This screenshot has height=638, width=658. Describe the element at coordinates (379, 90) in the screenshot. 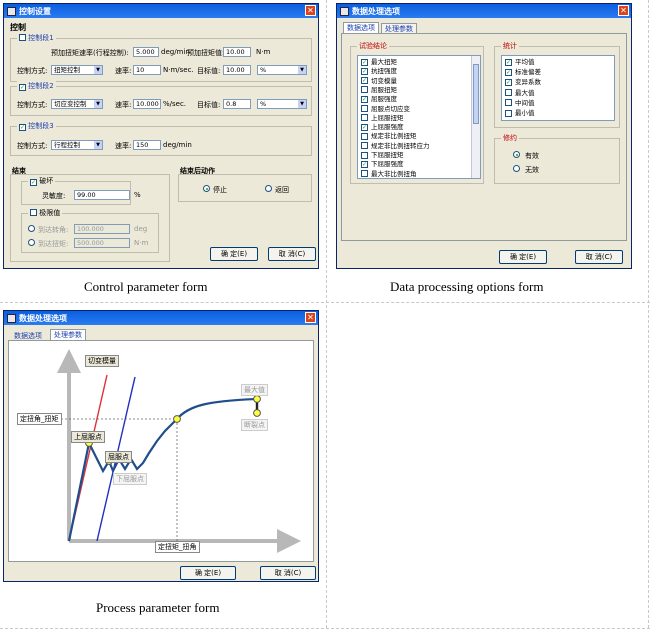

I see `list-item: 屈服扭矩` at that location.